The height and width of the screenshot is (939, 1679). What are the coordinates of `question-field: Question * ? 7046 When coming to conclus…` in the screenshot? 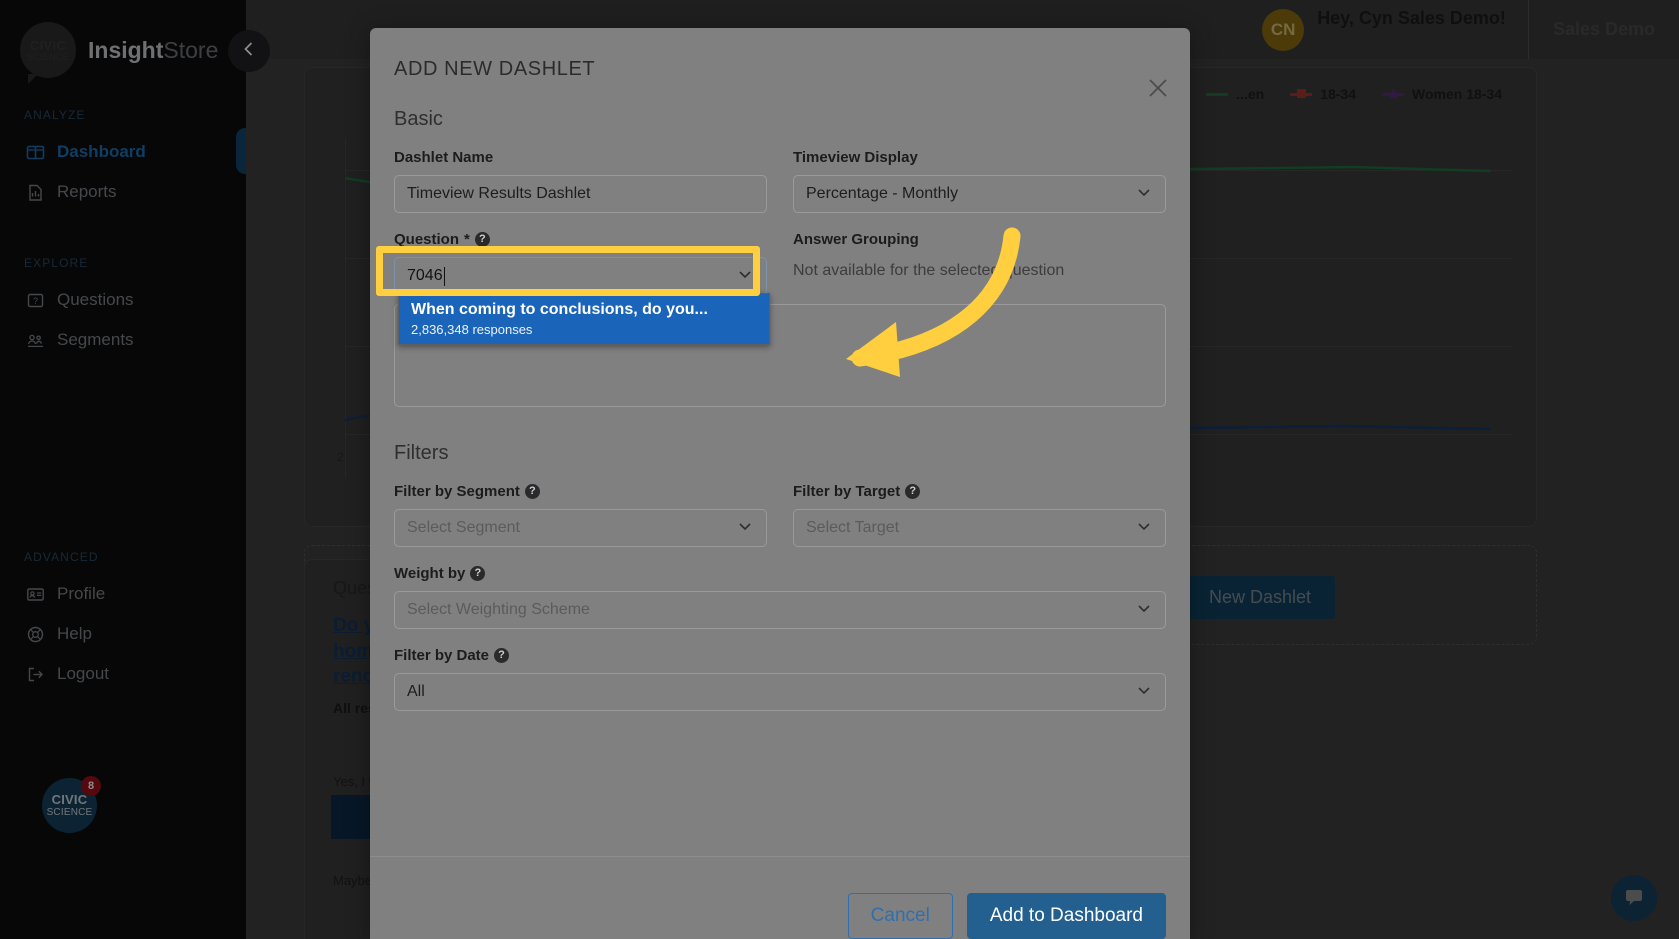 It's located at (573, 279).